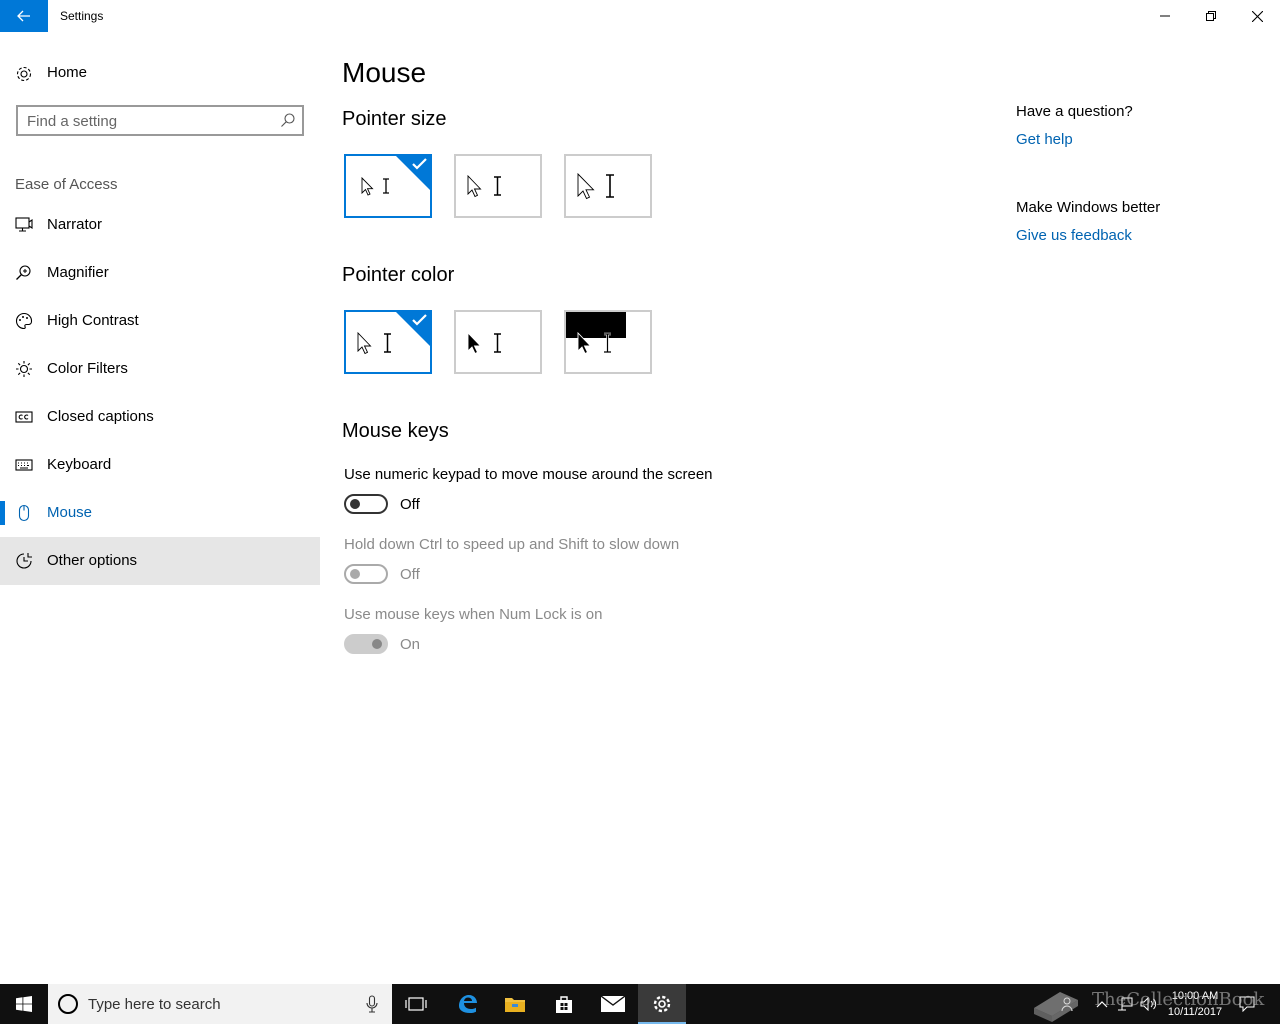  I want to click on numeric-keypad-toggle, so click(366, 504).